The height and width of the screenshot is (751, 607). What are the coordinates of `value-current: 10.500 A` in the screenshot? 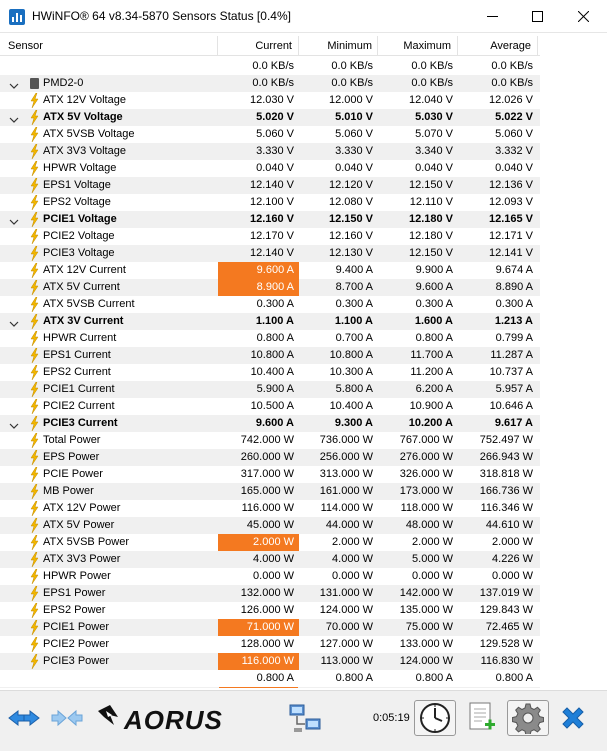 It's located at (272, 406).